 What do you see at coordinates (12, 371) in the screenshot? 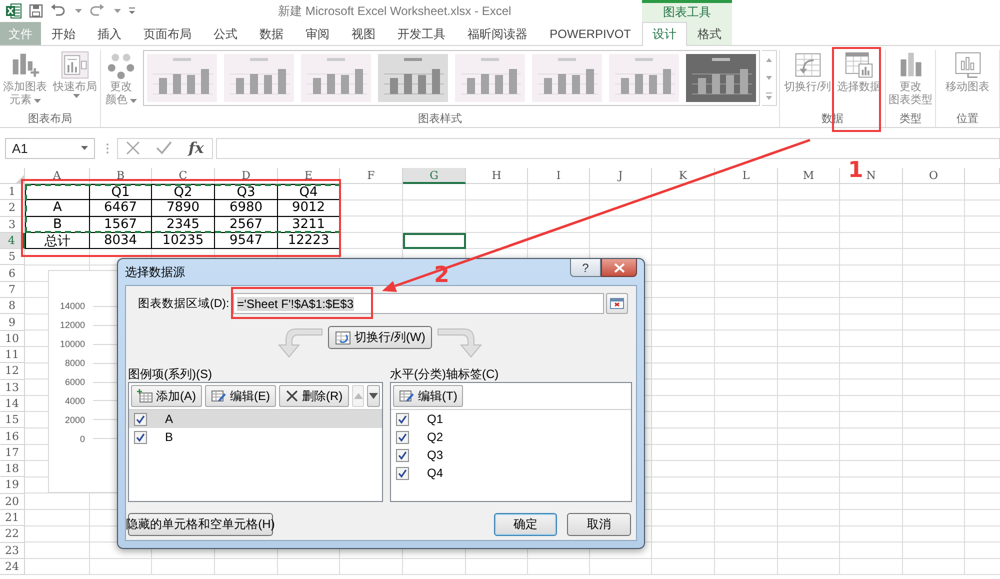
I see `row-header: 12` at bounding box center [12, 371].